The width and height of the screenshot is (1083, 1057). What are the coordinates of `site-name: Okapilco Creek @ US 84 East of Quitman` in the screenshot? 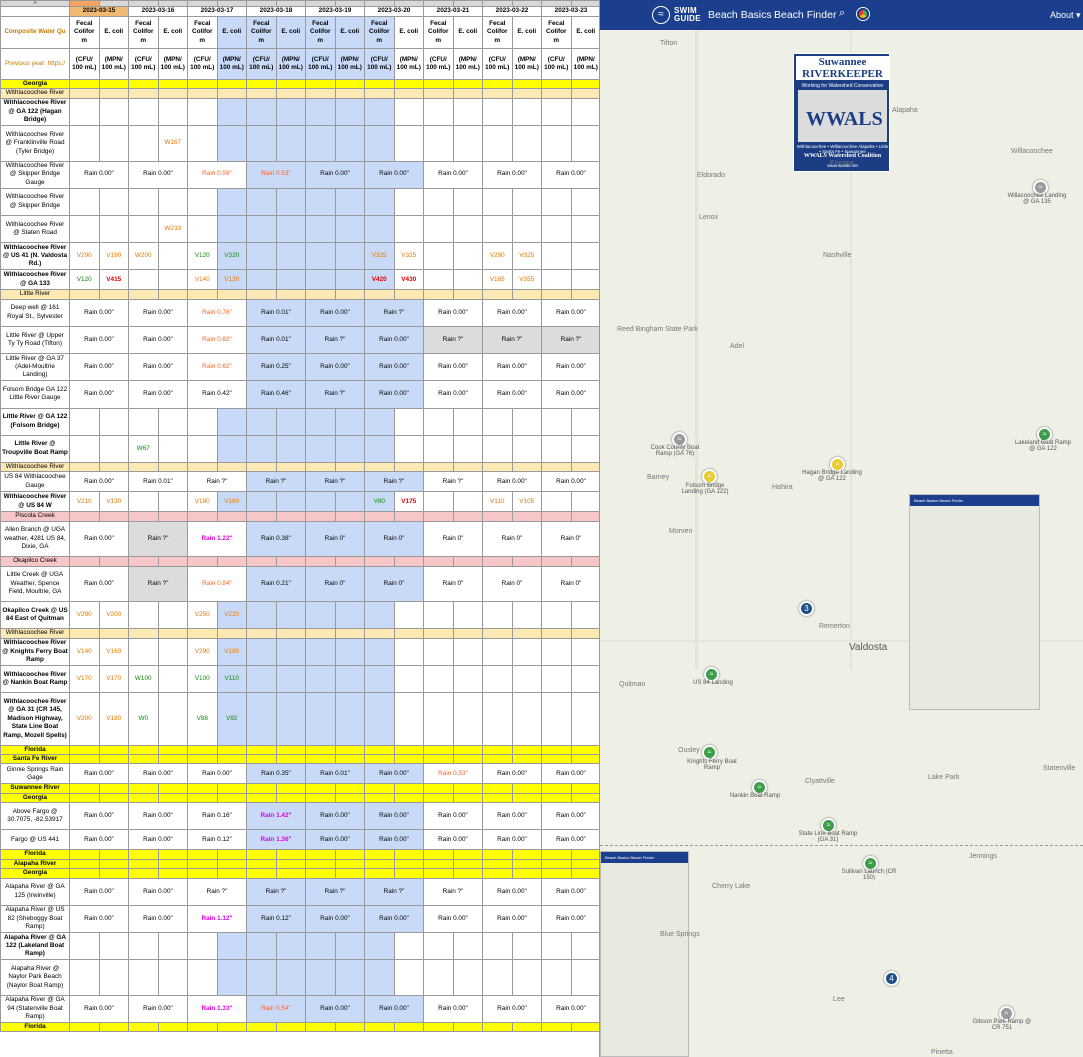 It's located at (35, 615).